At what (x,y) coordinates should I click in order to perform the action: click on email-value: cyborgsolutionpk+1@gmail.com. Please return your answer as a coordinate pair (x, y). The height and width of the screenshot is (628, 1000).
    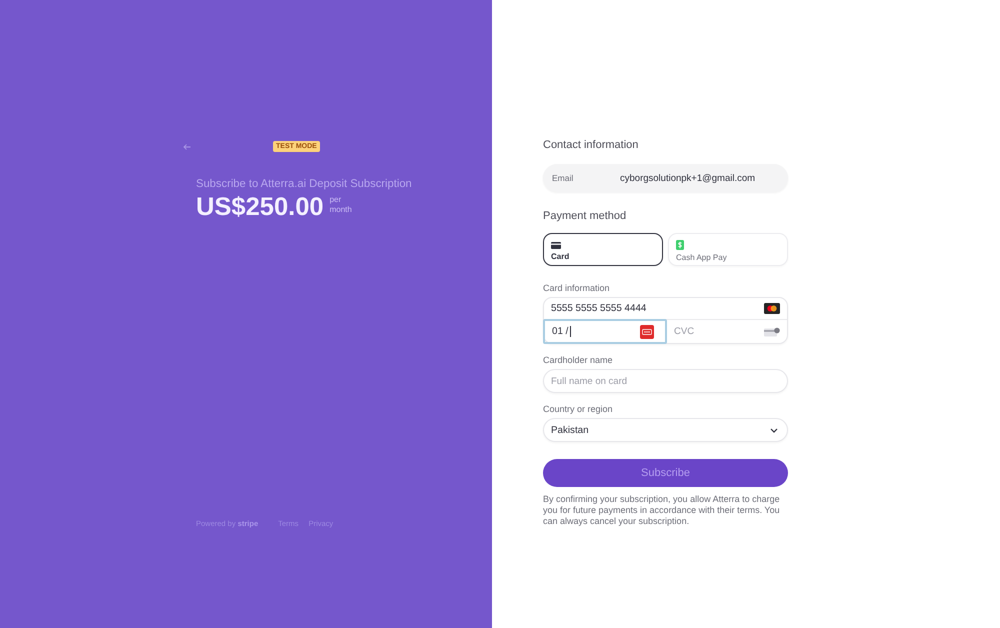
    Looking at the image, I should click on (688, 178).